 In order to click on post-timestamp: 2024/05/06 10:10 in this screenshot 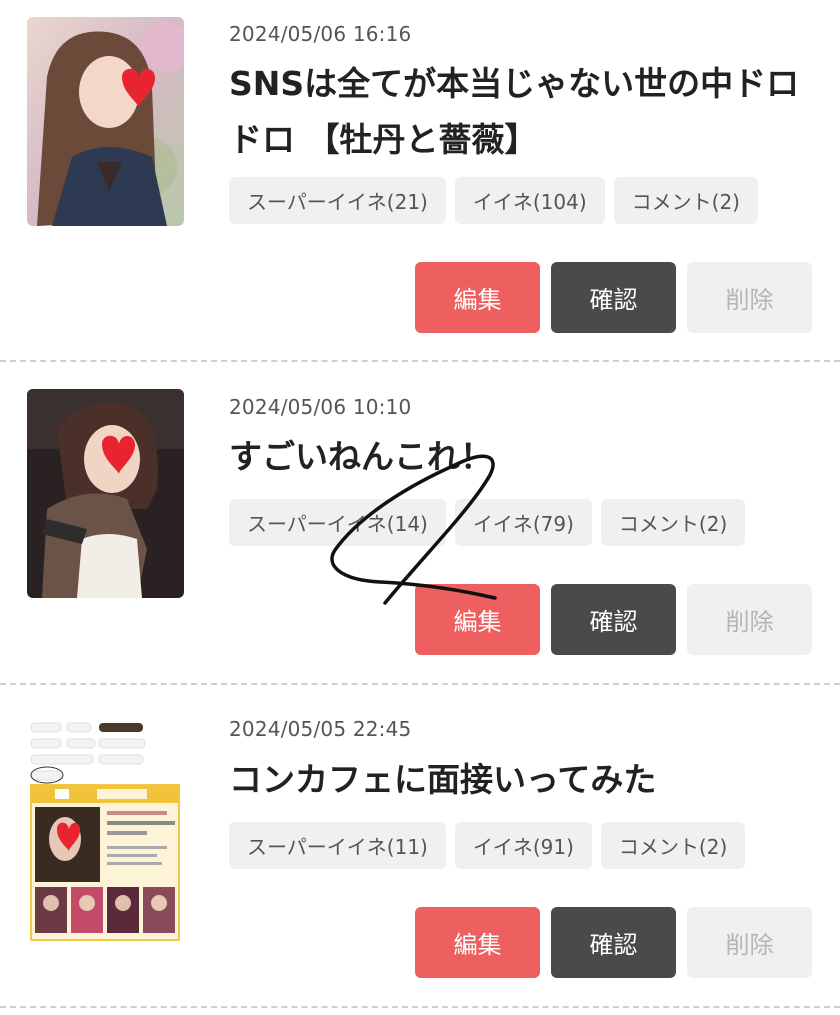, I will do `click(320, 407)`.